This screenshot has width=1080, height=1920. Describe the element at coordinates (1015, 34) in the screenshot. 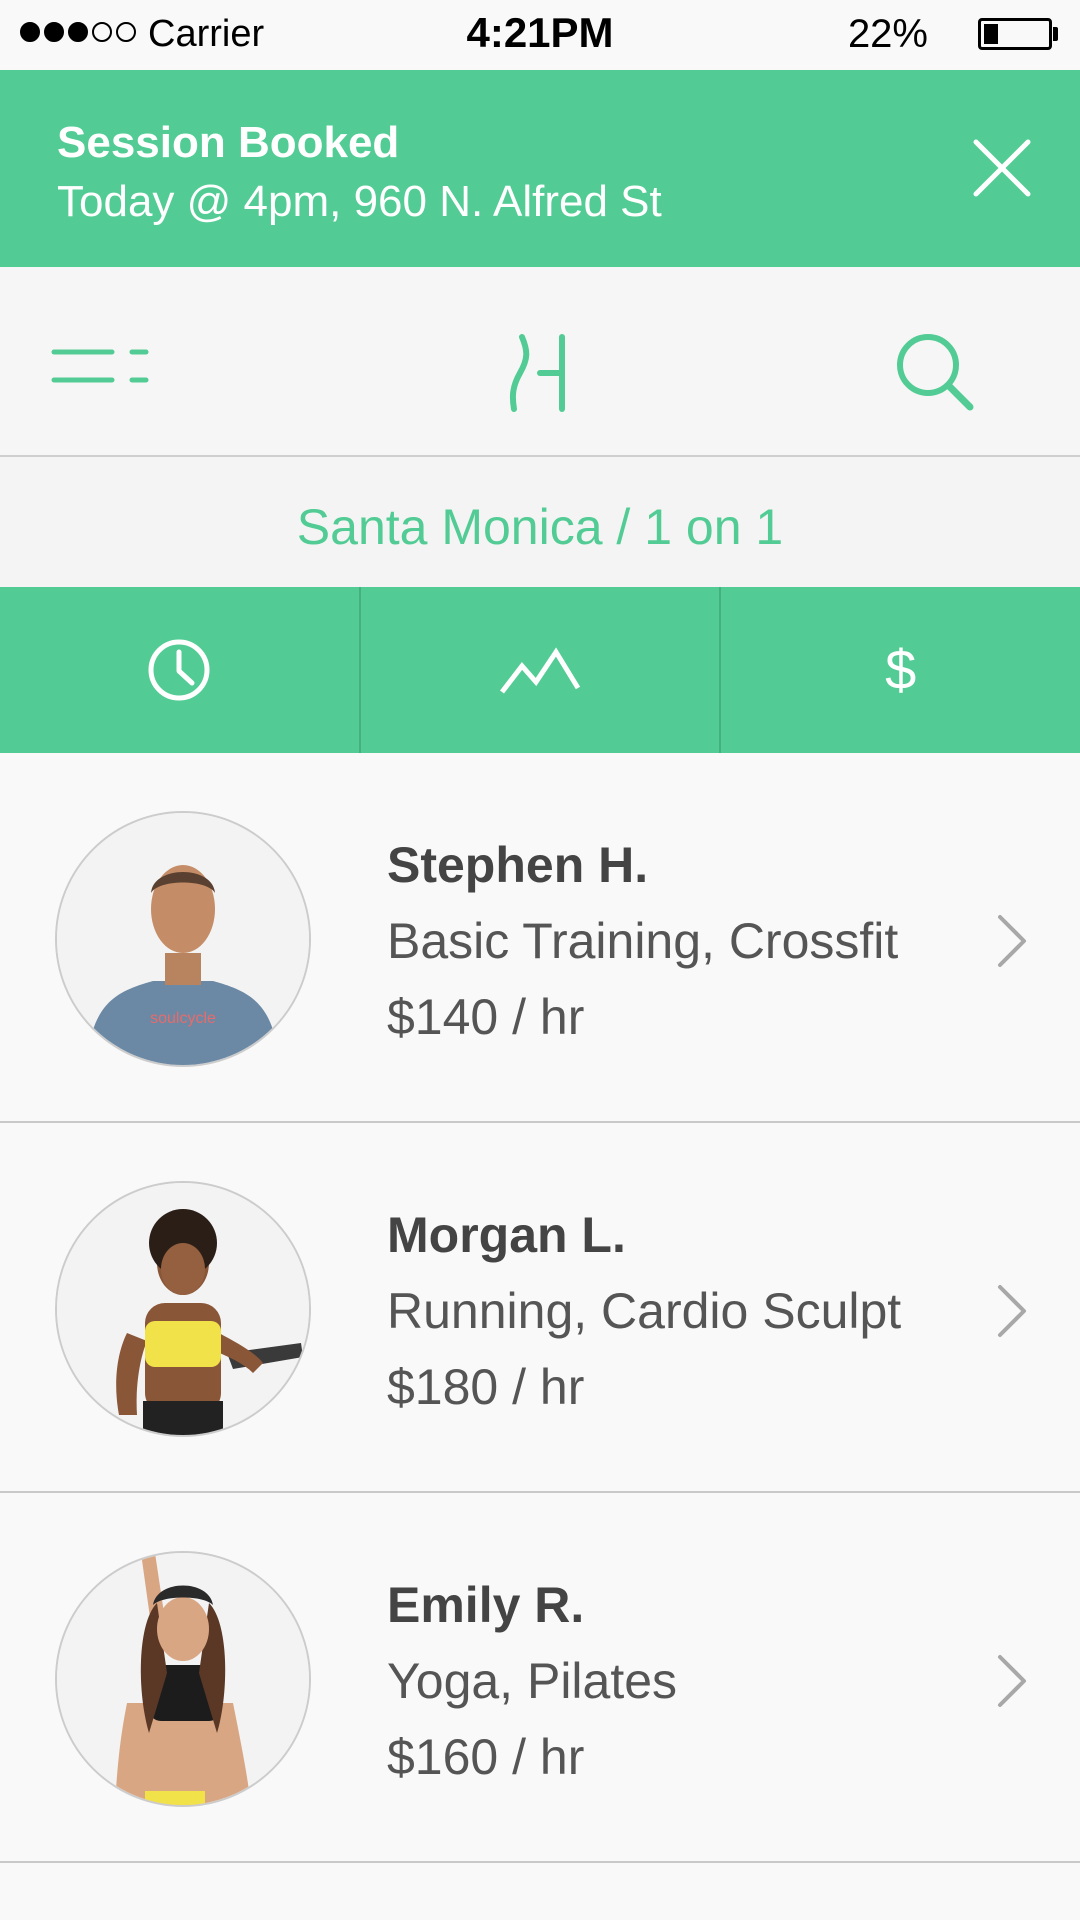

I see `battery-icon` at that location.